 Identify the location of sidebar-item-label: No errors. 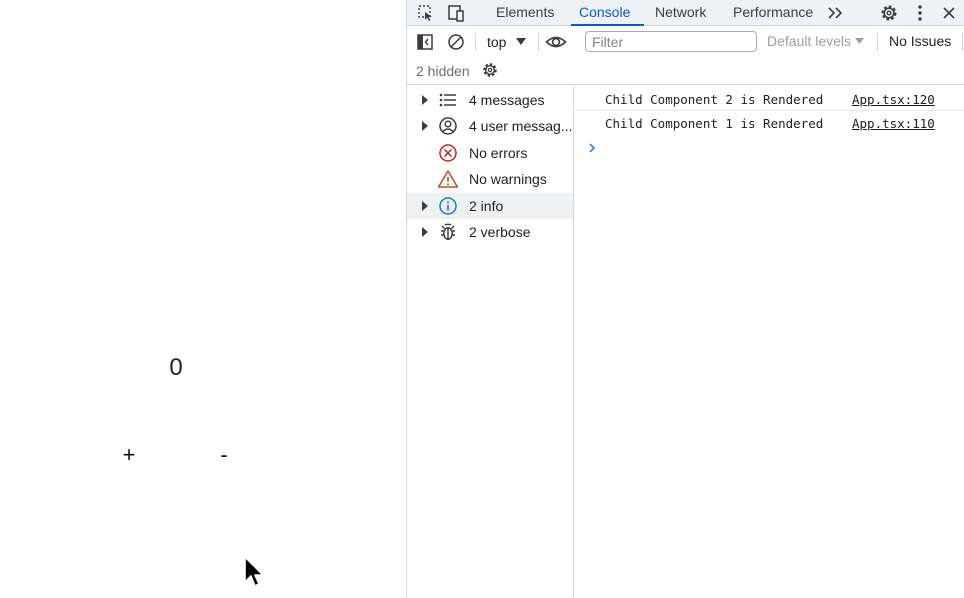
(498, 153).